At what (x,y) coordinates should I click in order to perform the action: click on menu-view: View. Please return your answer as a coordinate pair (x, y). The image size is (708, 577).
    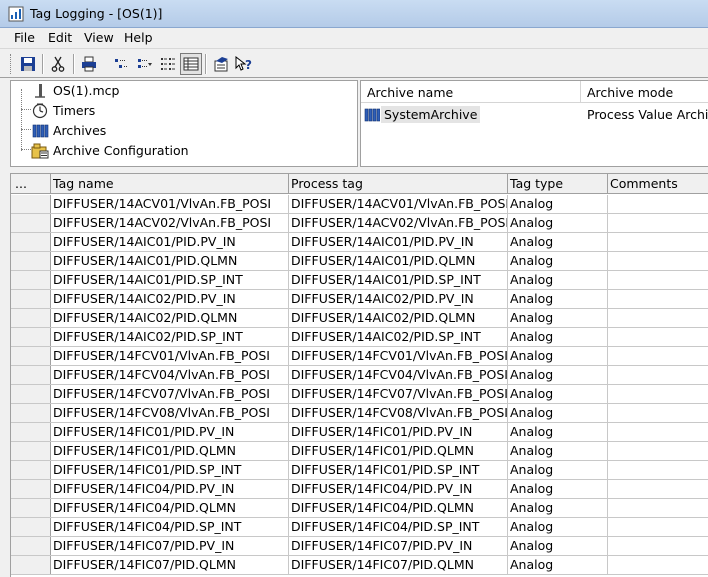
    Looking at the image, I should click on (99, 37).